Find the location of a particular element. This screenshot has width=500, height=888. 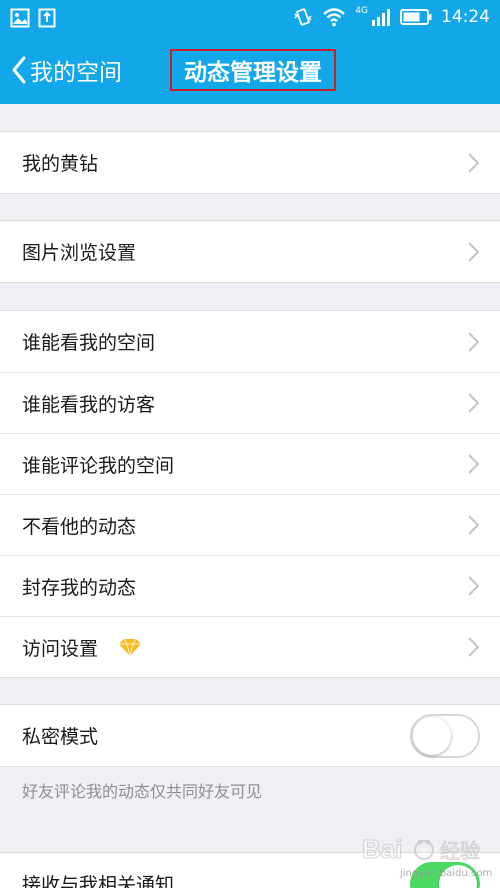

menu-item-label: 谁能看我的访客 is located at coordinates (89, 404).